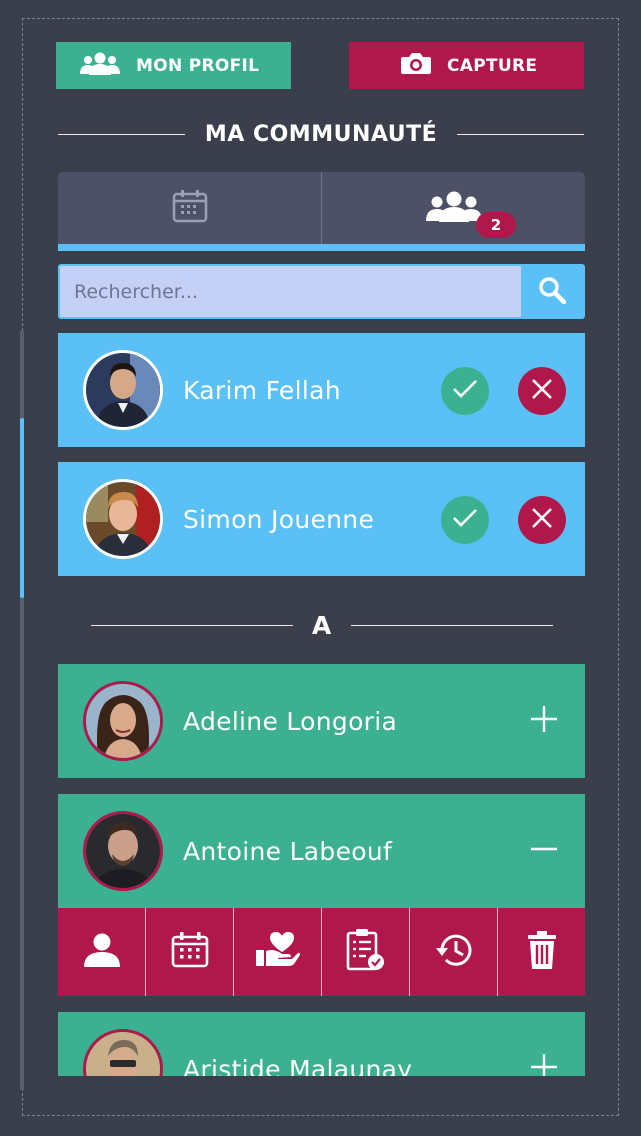 This screenshot has width=641, height=1136. Describe the element at coordinates (121, 134) in the screenshot. I see `title-rule-left` at that location.